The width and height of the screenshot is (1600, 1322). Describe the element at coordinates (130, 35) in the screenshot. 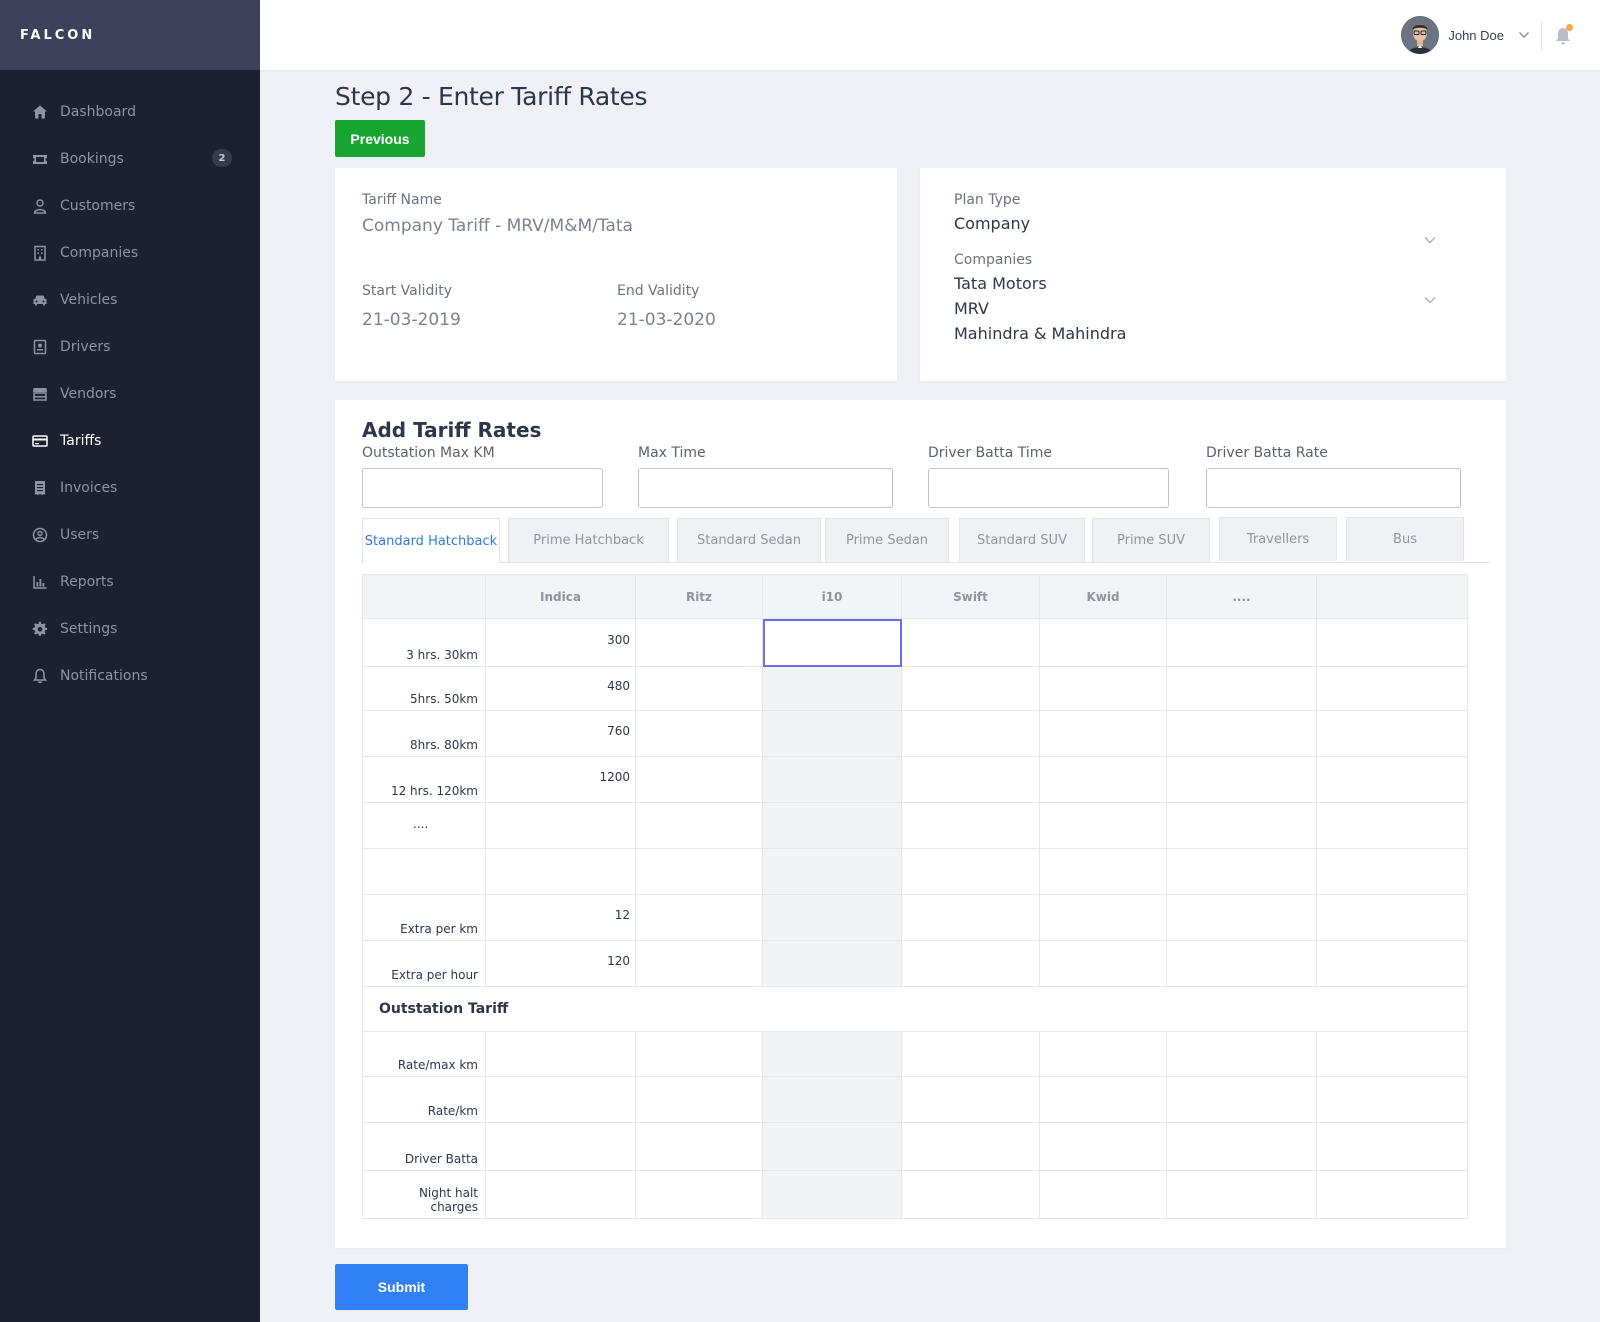

I see `brand-logo: FALCON` at that location.